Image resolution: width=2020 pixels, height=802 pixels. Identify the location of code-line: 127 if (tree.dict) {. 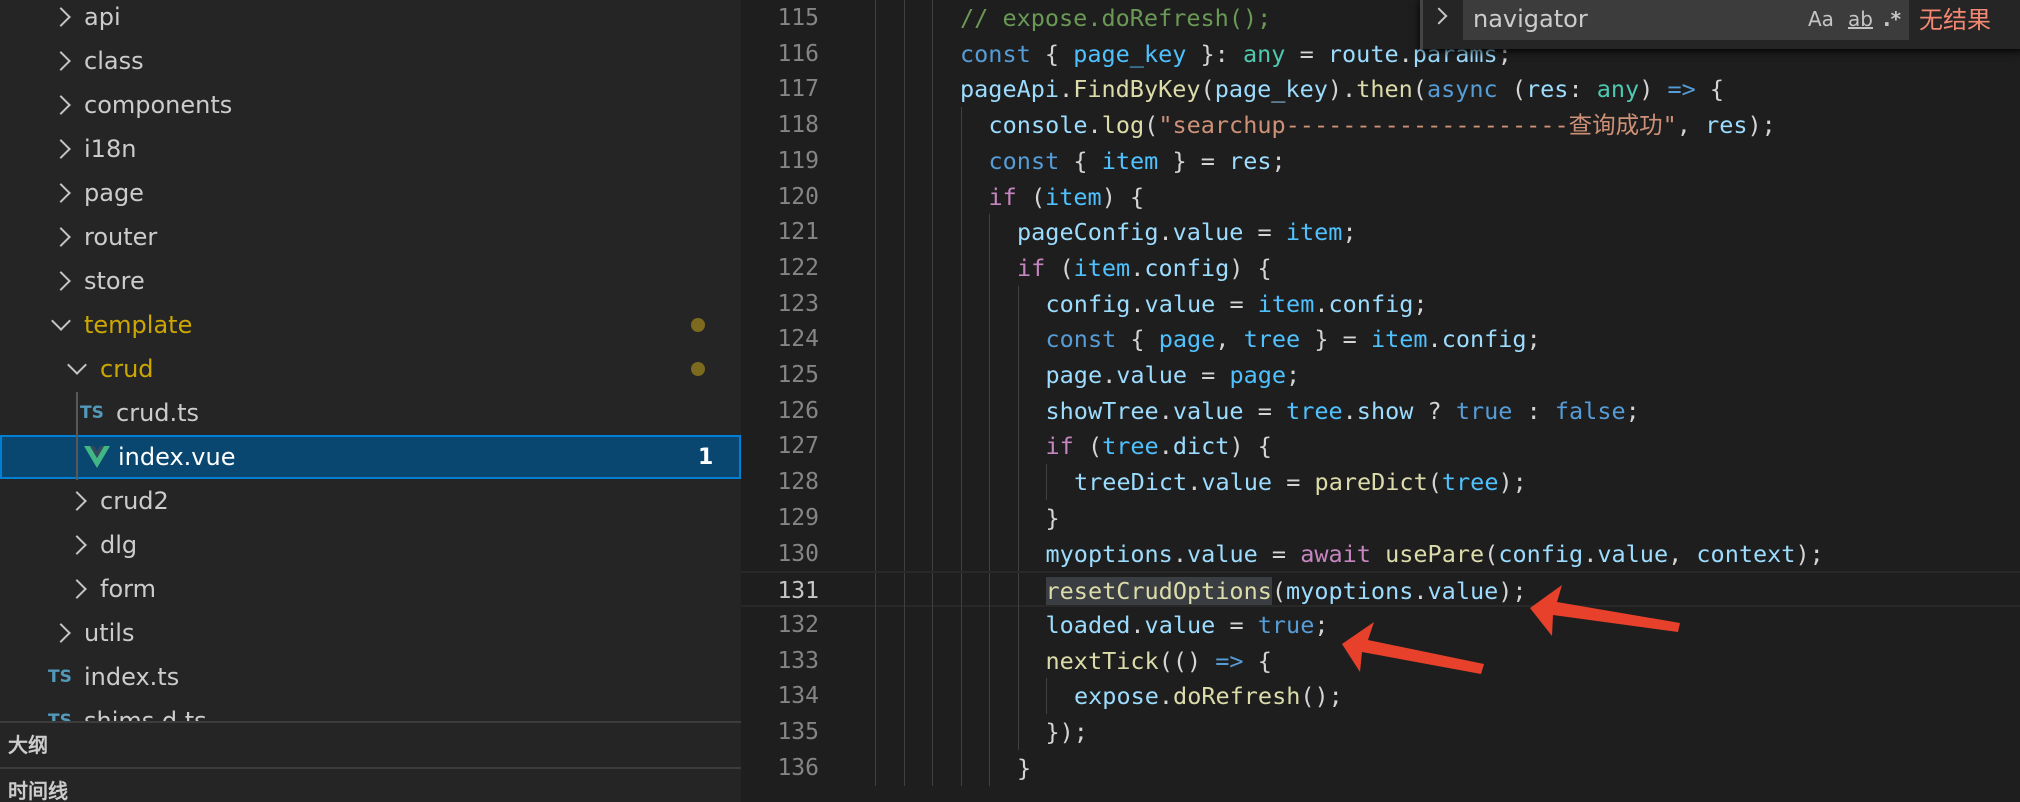
(1380, 446).